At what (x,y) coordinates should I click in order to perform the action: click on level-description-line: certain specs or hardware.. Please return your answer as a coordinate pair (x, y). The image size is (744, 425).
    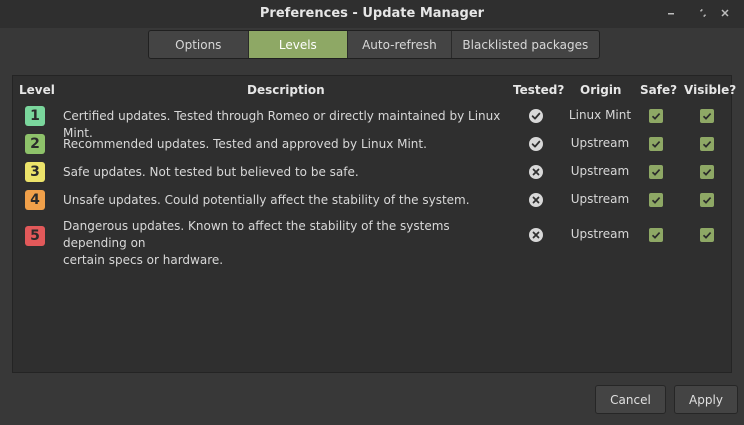
    Looking at the image, I should click on (143, 260).